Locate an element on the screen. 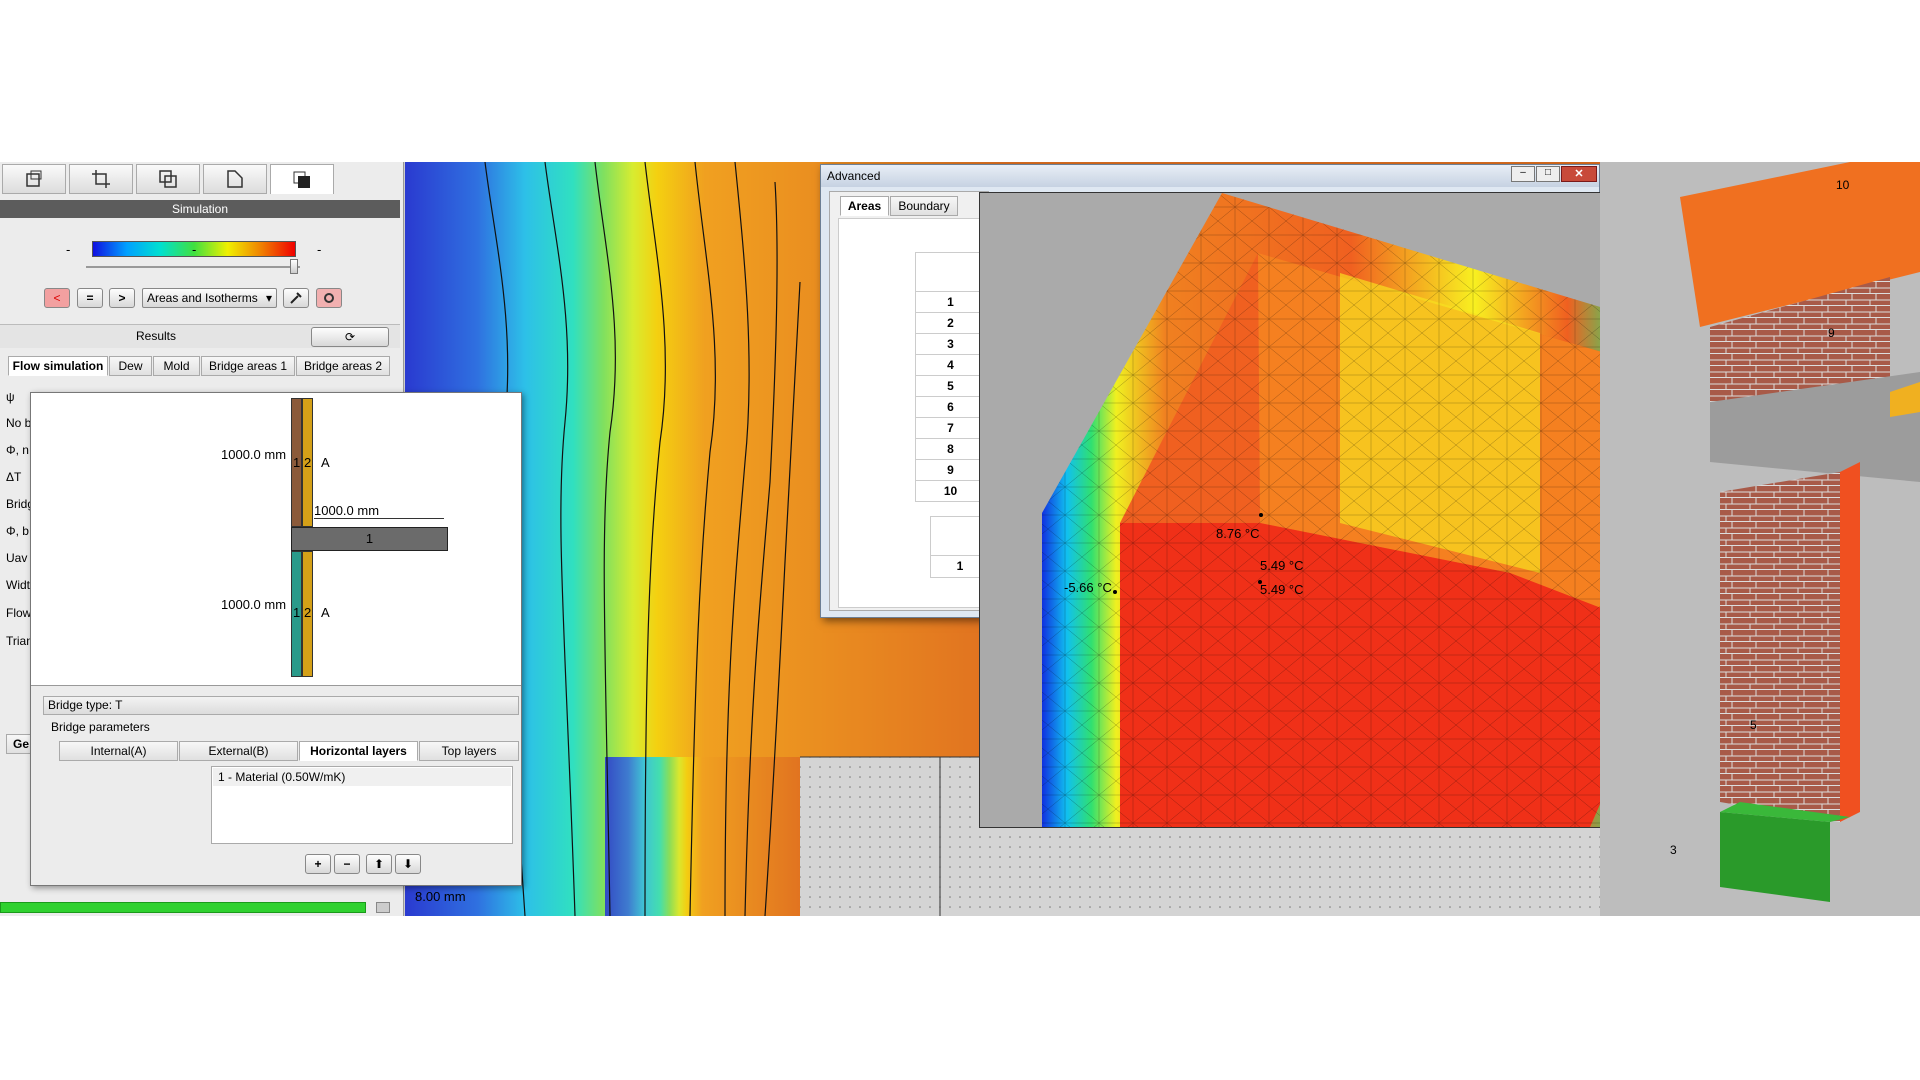 The height and width of the screenshot is (1080, 1920). remove-icon: − is located at coordinates (347, 864).